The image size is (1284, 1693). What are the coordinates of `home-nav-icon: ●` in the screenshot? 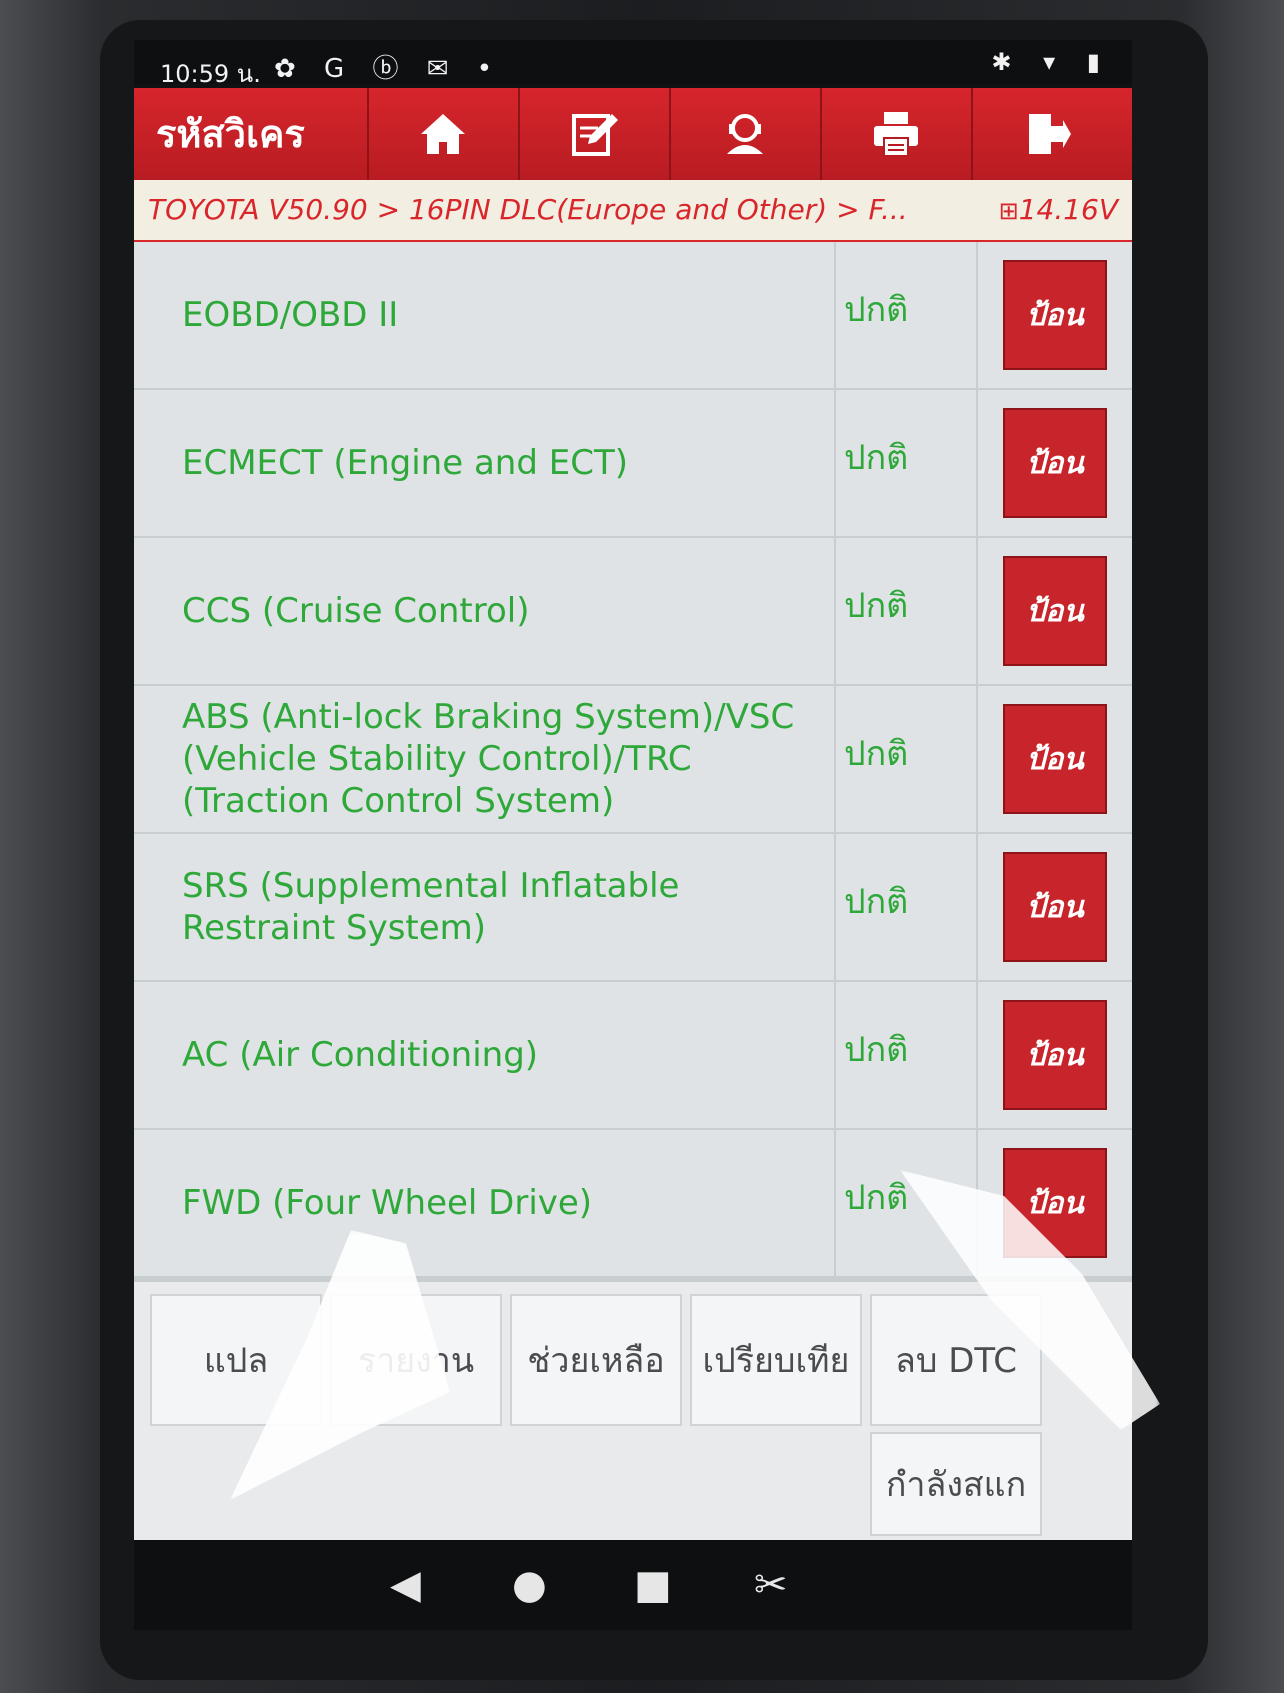 It's located at (529, 1585).